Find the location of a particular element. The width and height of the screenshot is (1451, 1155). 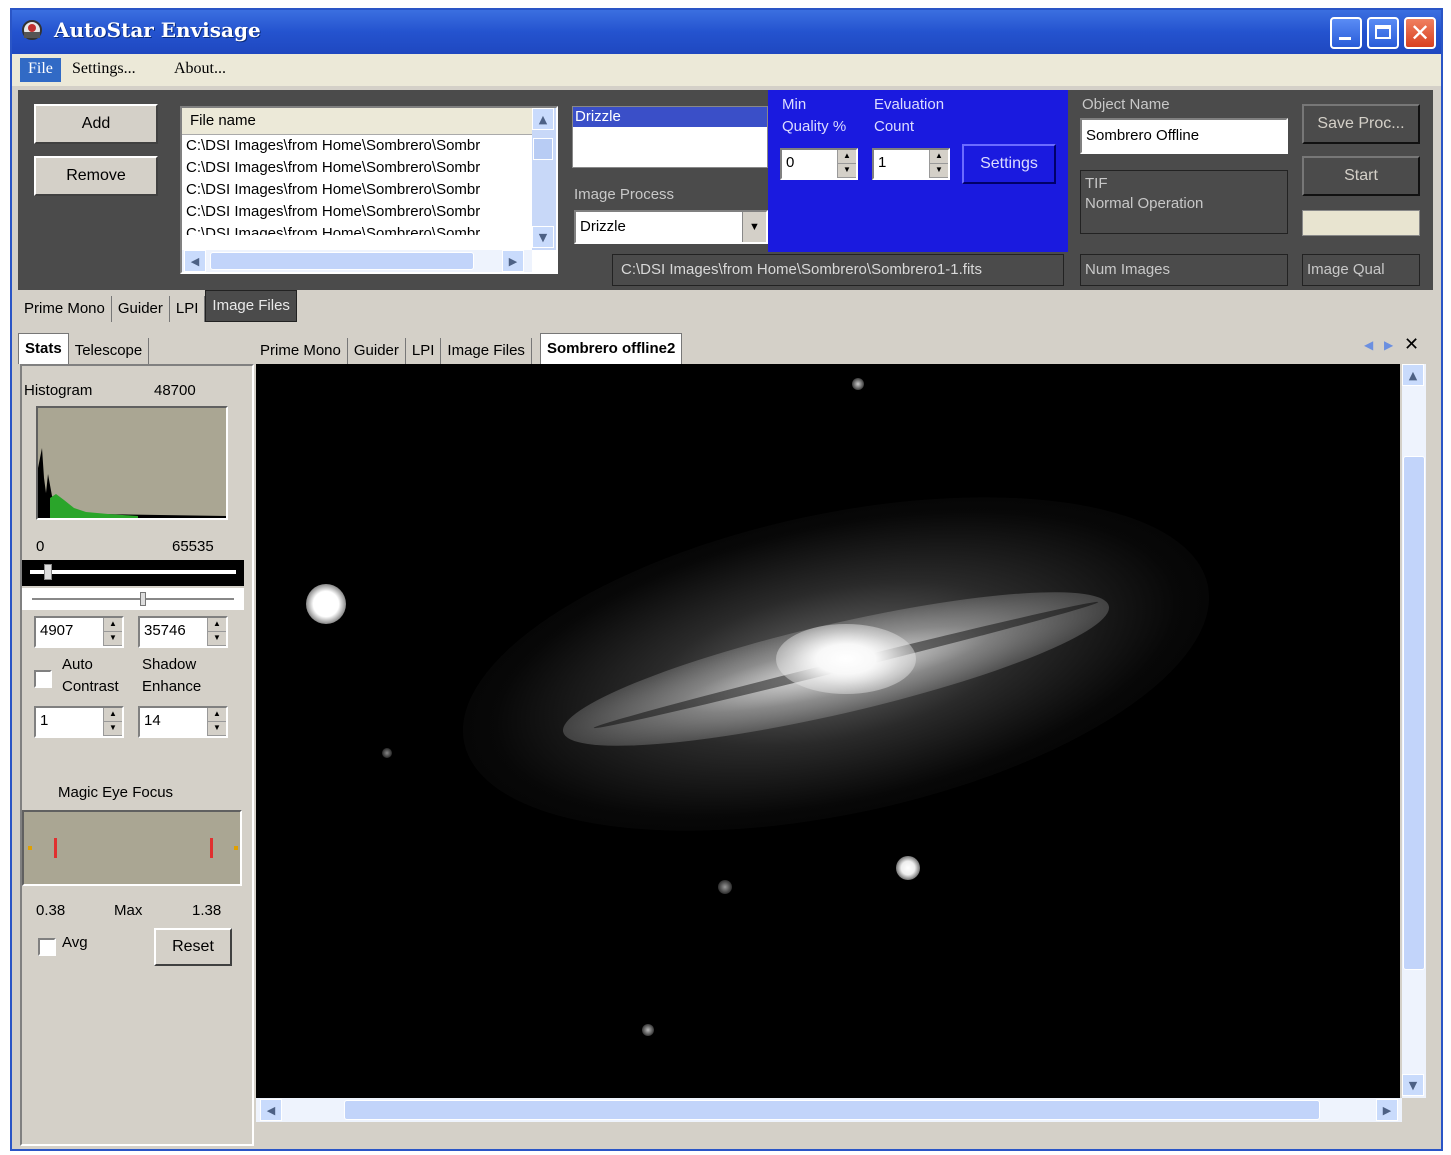

avg-checkbox is located at coordinates (47, 947).